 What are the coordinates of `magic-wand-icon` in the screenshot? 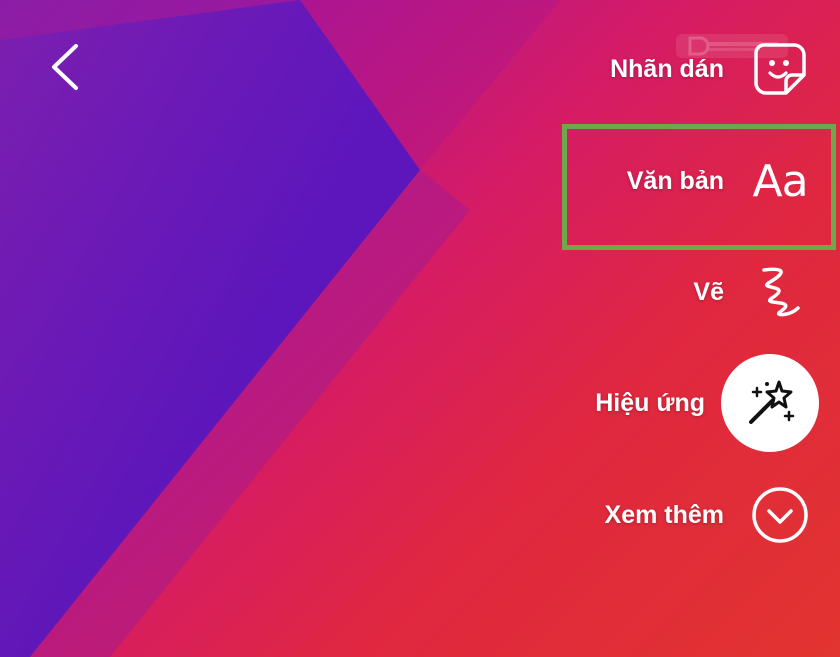 It's located at (772, 402).